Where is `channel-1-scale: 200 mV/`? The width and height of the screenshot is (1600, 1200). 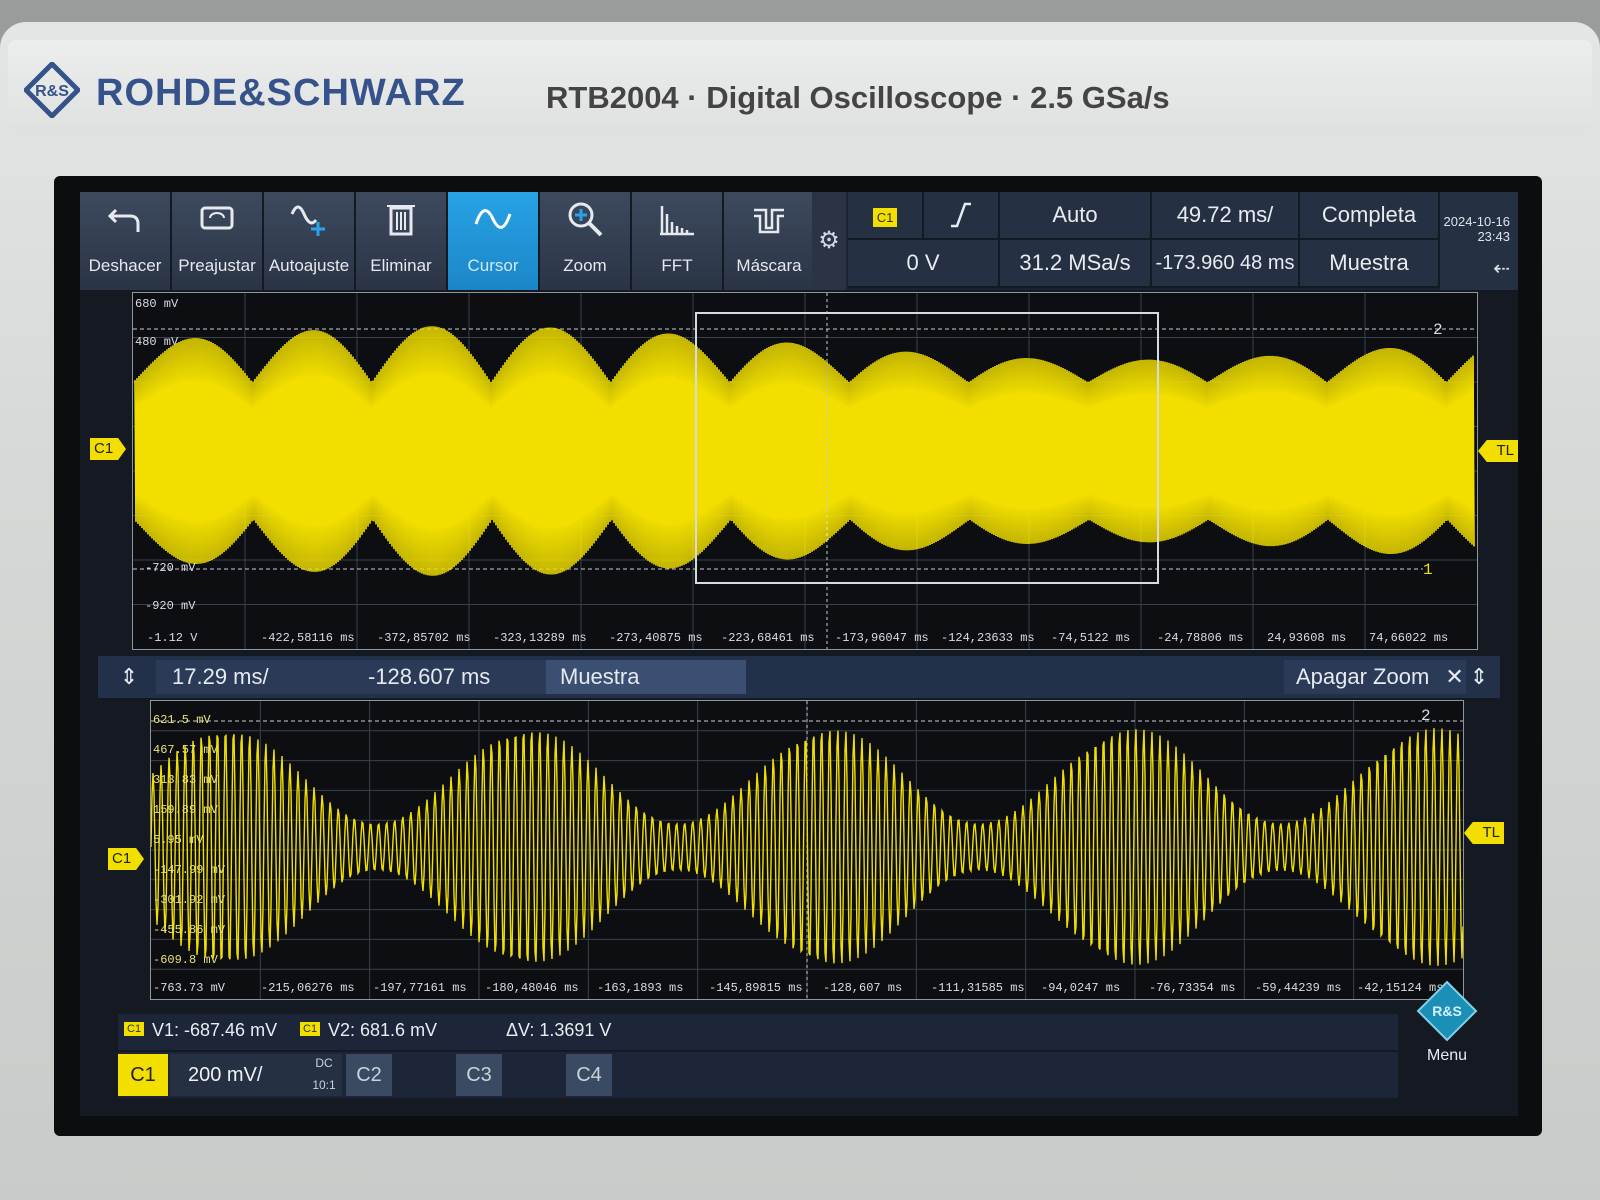
channel-1-scale: 200 mV/ is located at coordinates (246, 1075).